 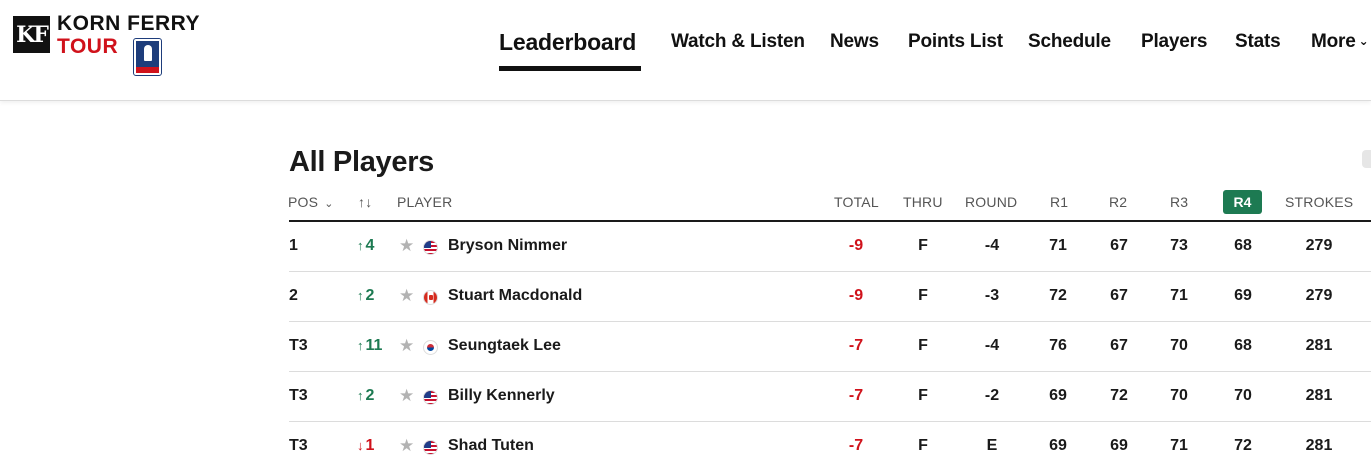 I want to click on row-r4: 72, so click(x=1243, y=445).